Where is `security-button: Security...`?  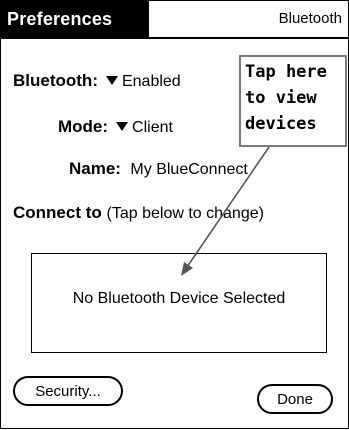 security-button: Security... is located at coordinates (68, 391).